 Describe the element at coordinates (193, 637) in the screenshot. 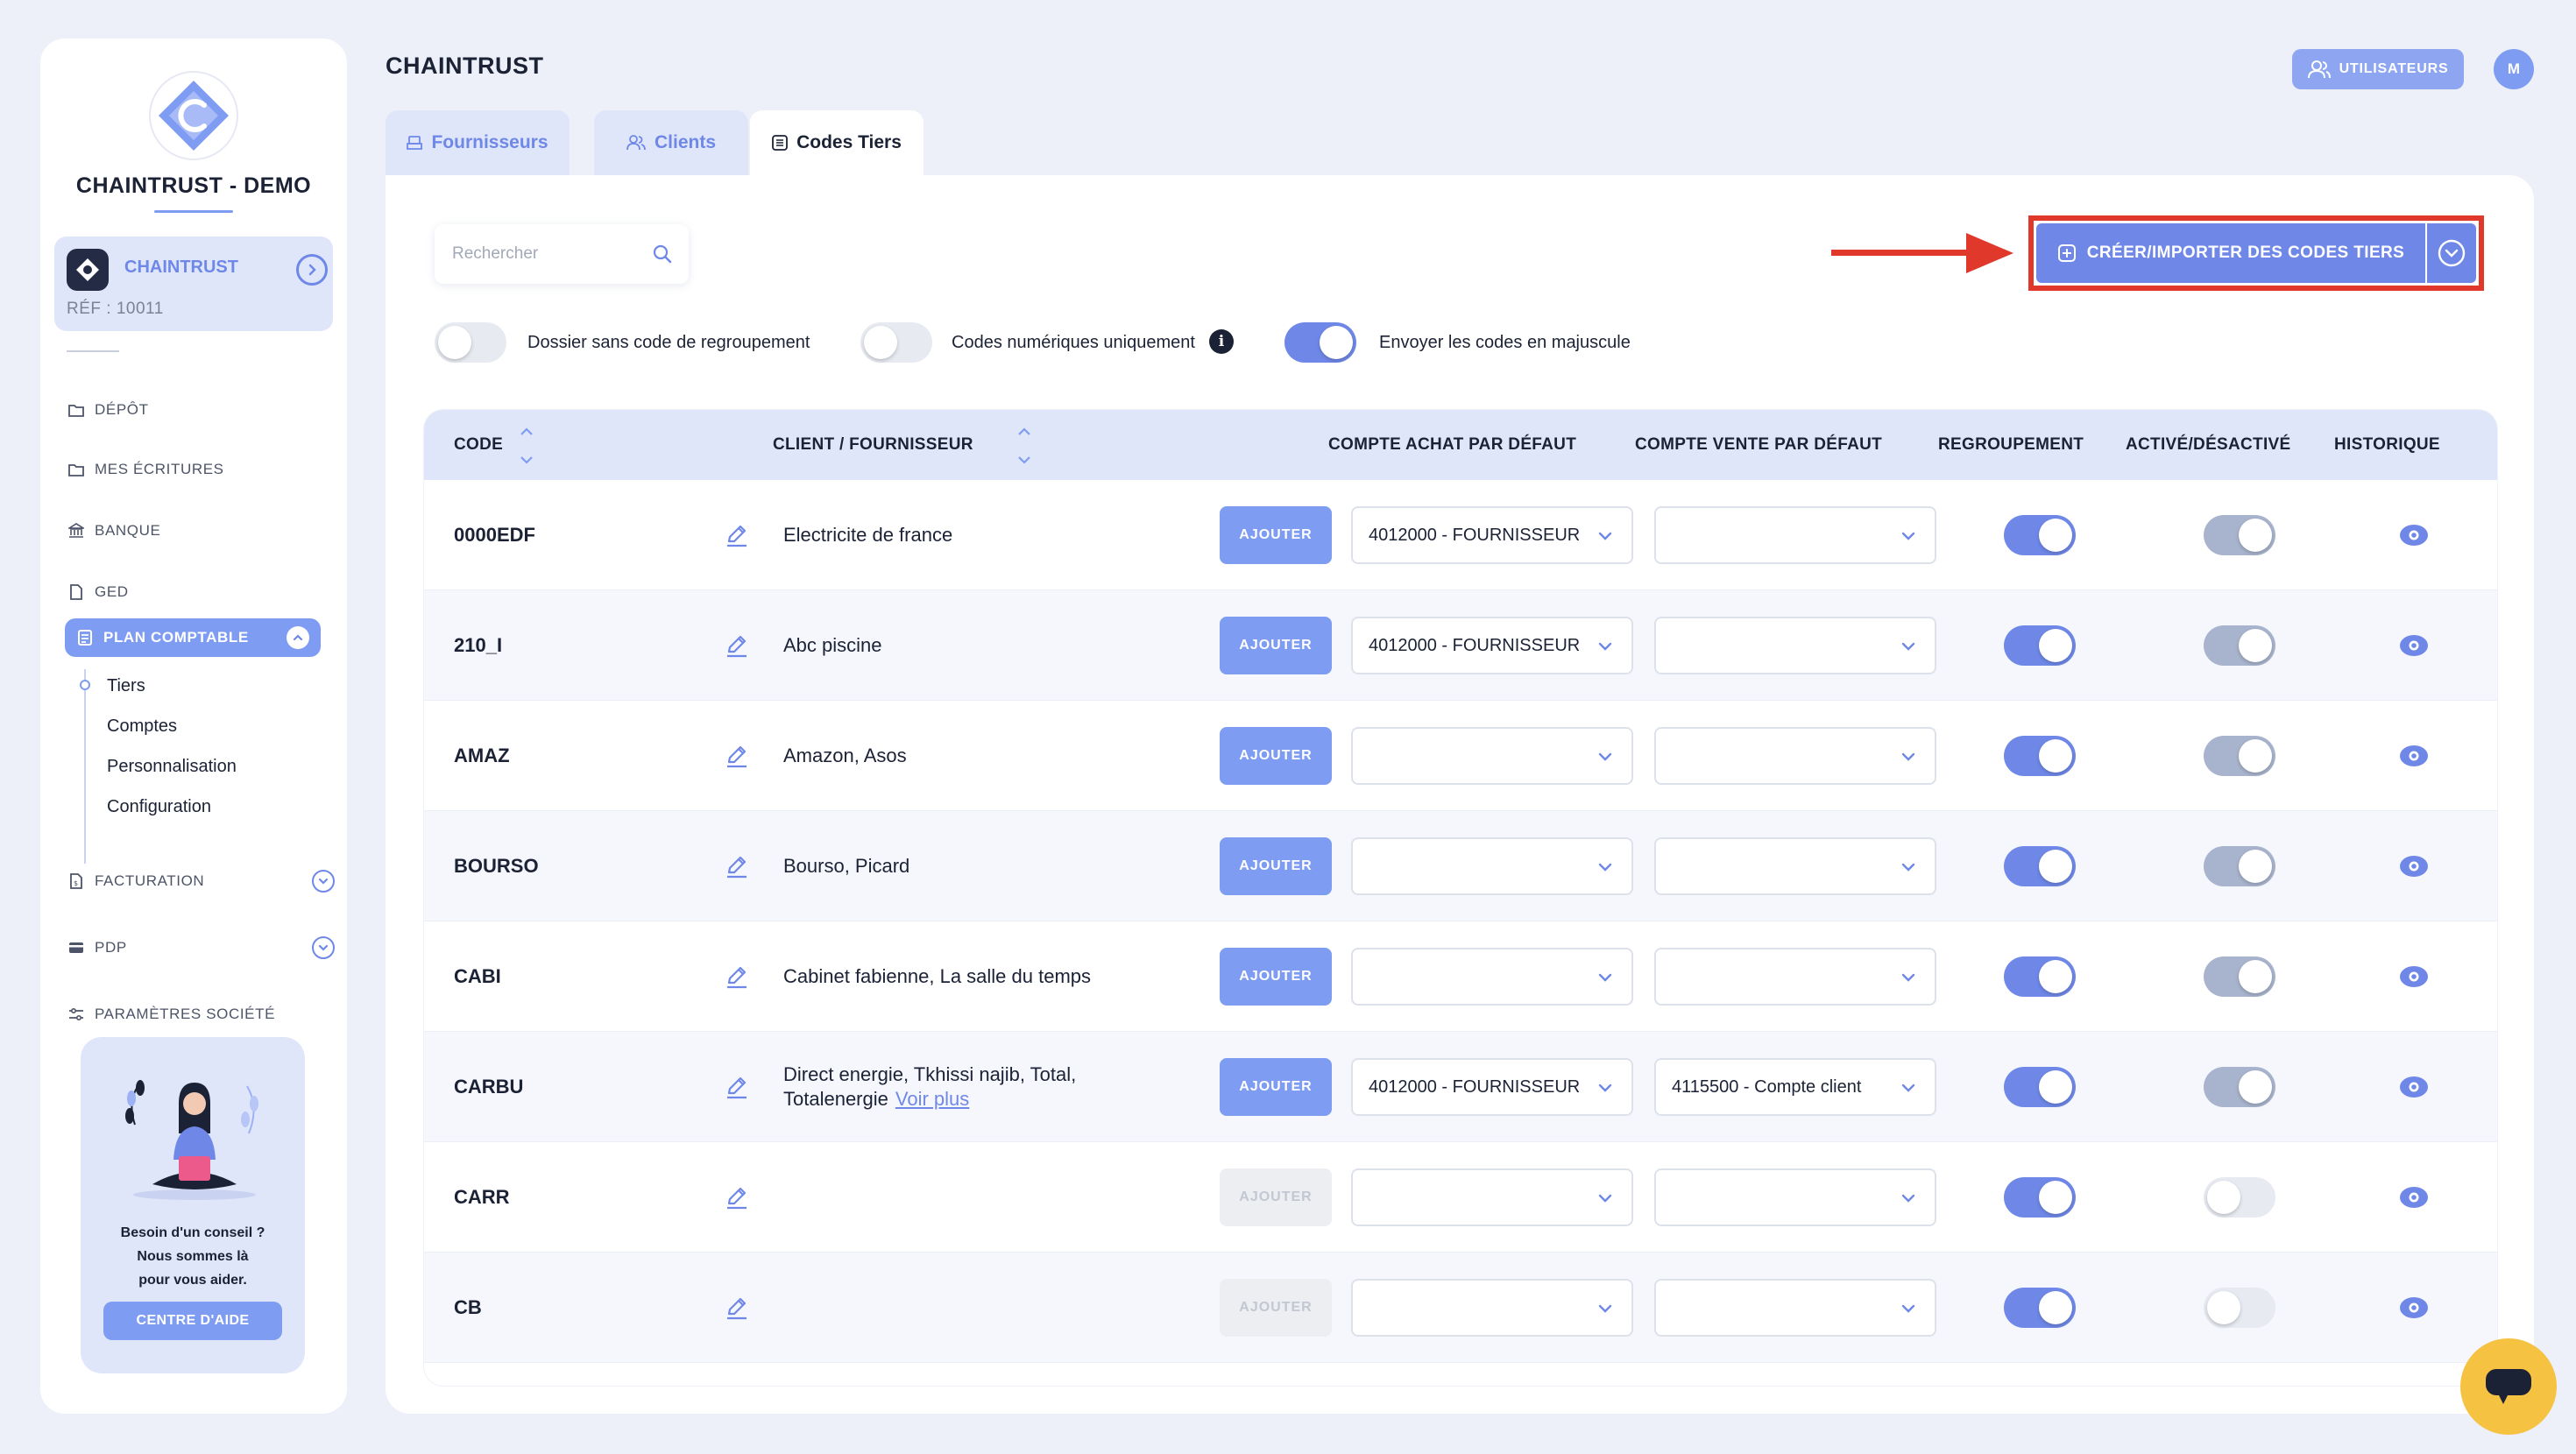

I see `nav-plan-comptable: PLAN COMPTABLE` at that location.